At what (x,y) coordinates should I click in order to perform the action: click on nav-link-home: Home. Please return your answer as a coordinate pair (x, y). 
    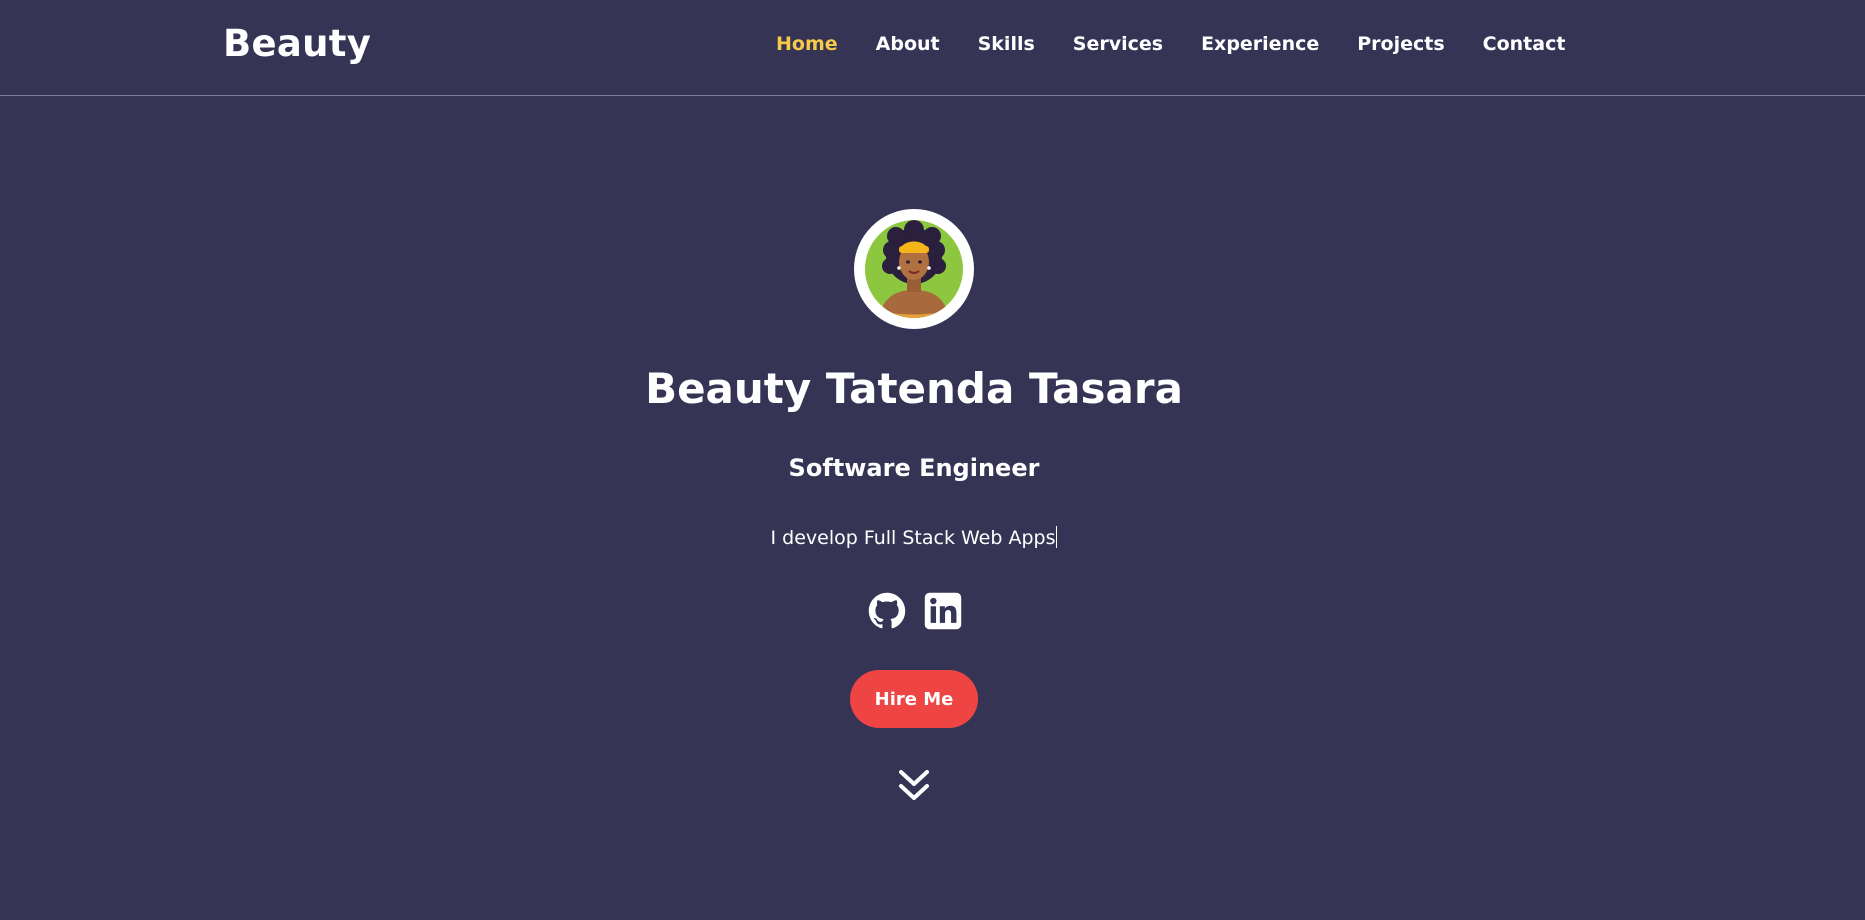
    Looking at the image, I should click on (807, 44).